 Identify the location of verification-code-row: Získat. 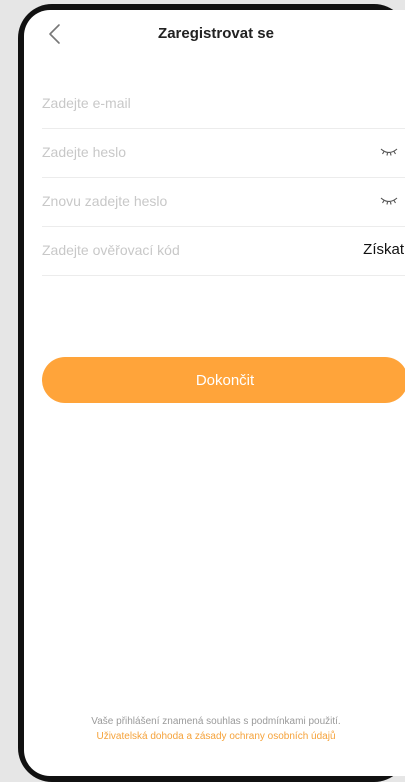
(223, 251).